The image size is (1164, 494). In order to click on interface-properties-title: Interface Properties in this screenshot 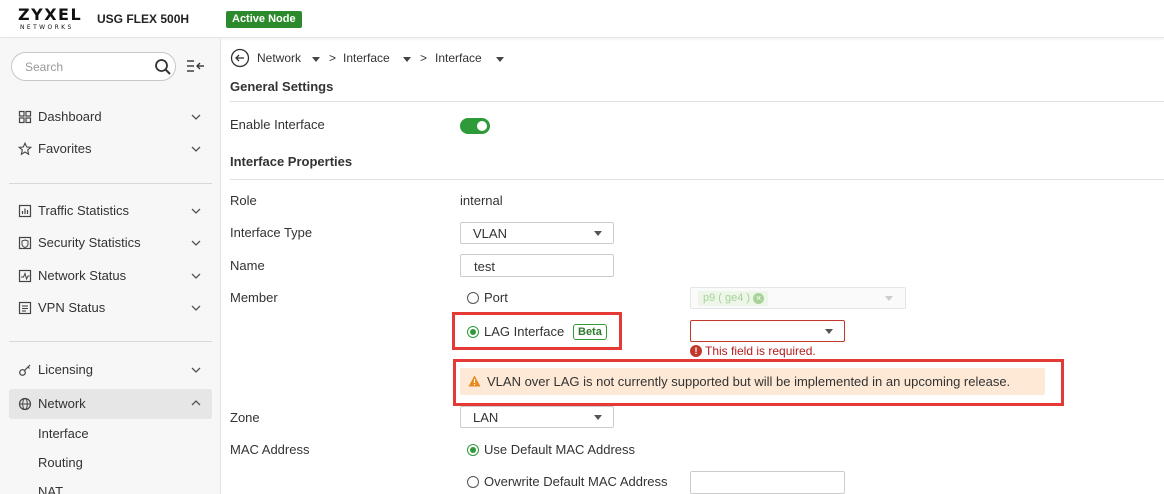, I will do `click(291, 161)`.